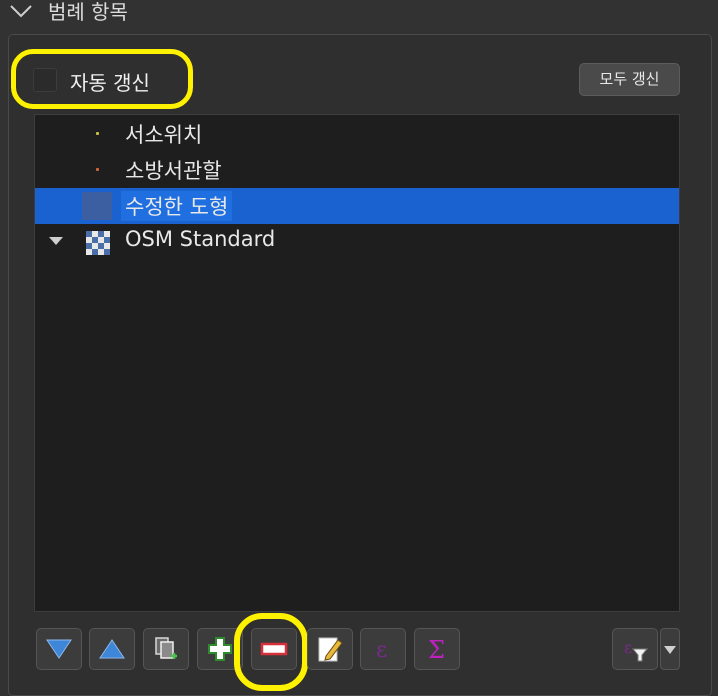  I want to click on panel-title: 범례 항목, so click(88, 12).